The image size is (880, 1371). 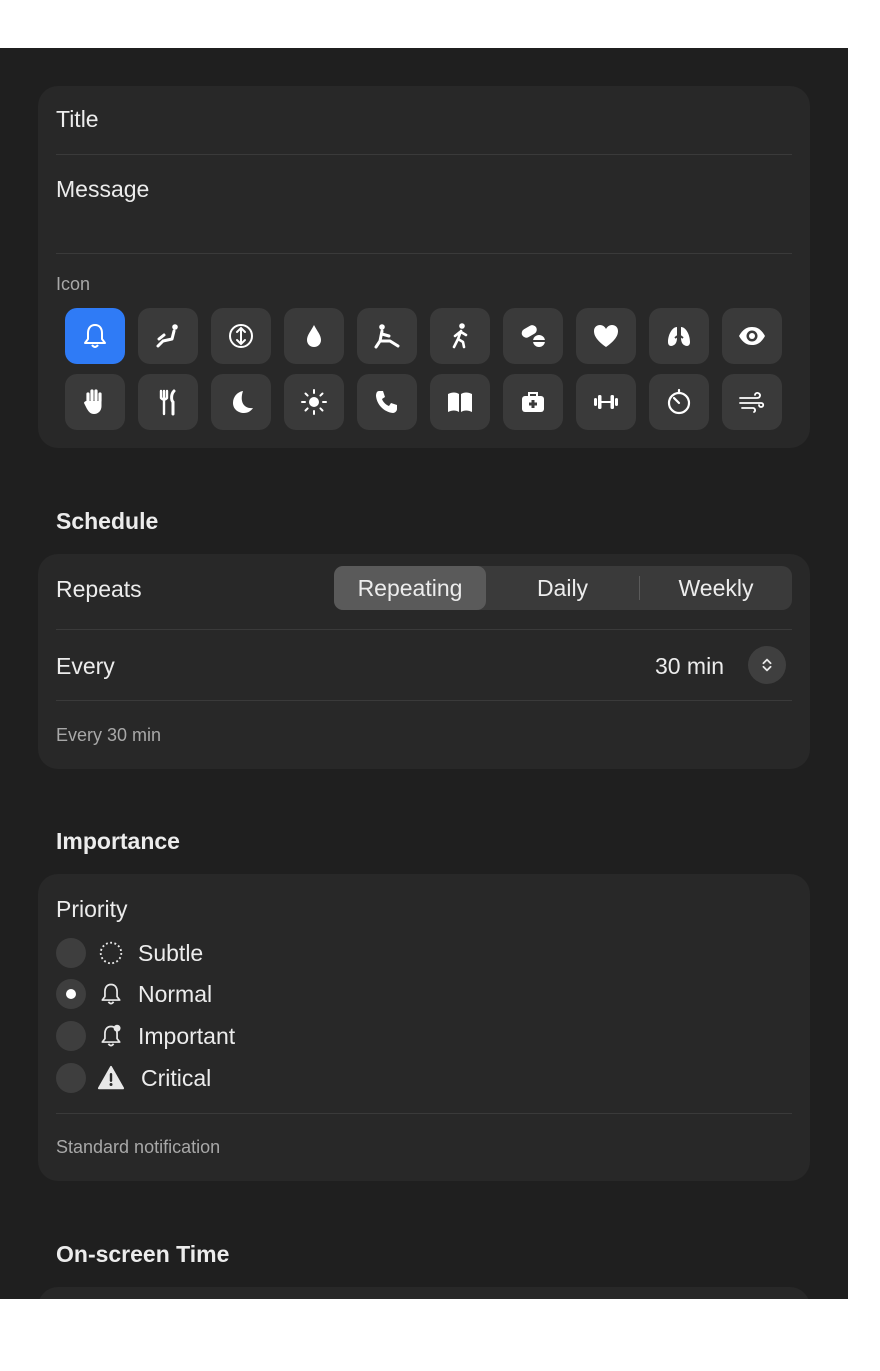 I want to click on priority-option-normal: Normal, so click(x=134, y=994).